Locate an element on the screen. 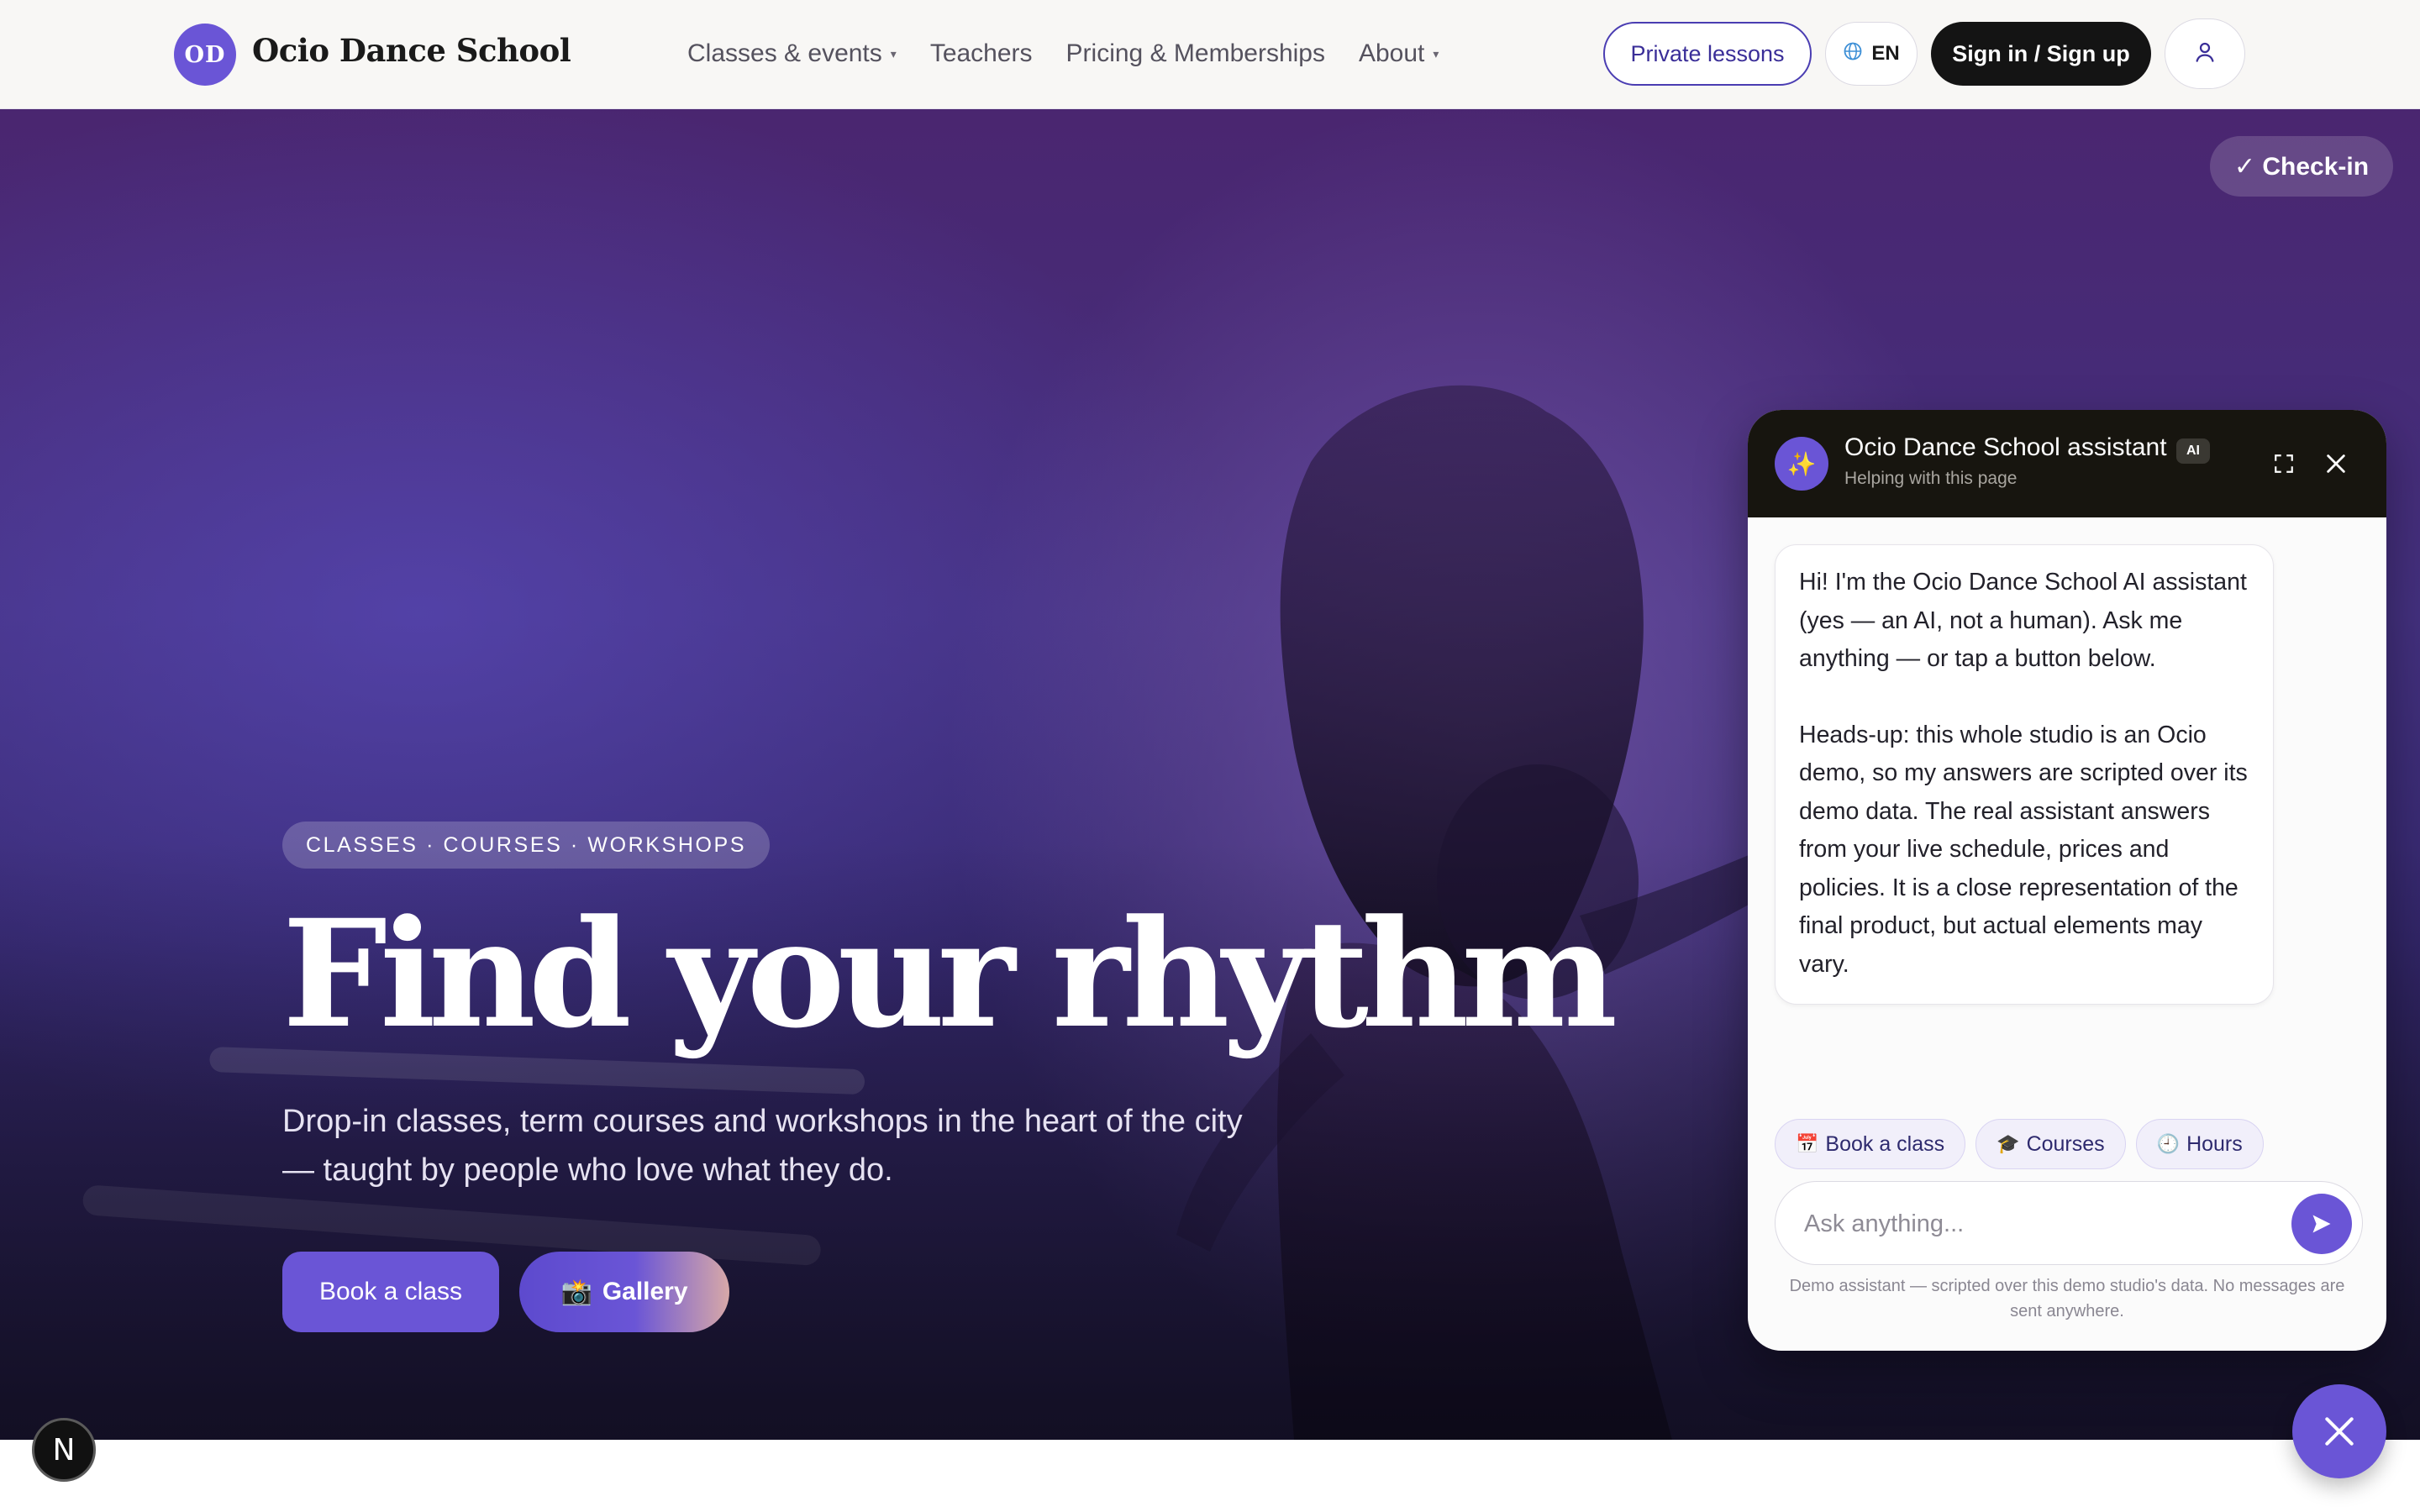 This screenshot has height=1512, width=2420. account-button is located at coordinates (2205, 53).